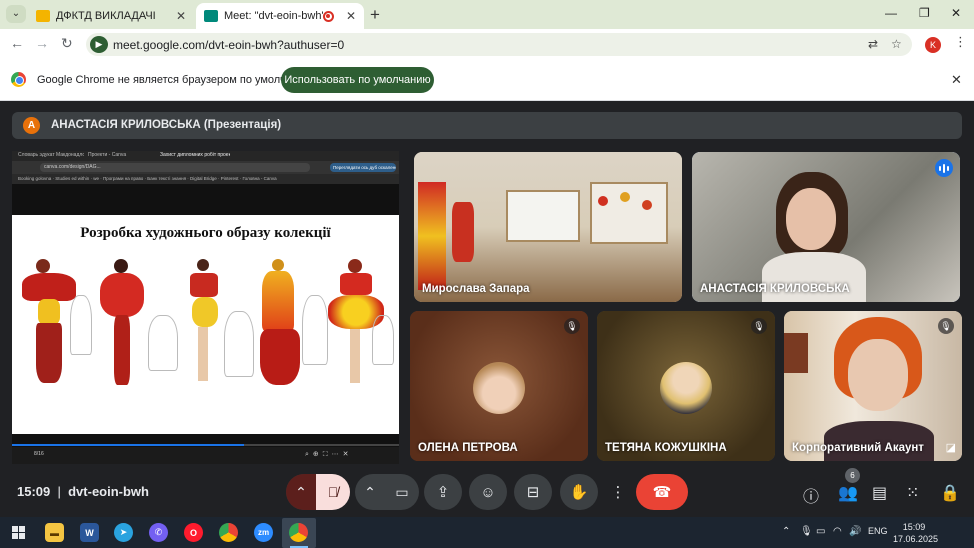  Describe the element at coordinates (956, 80) in the screenshot. I see `close-infobar-icon: ✕` at that location.